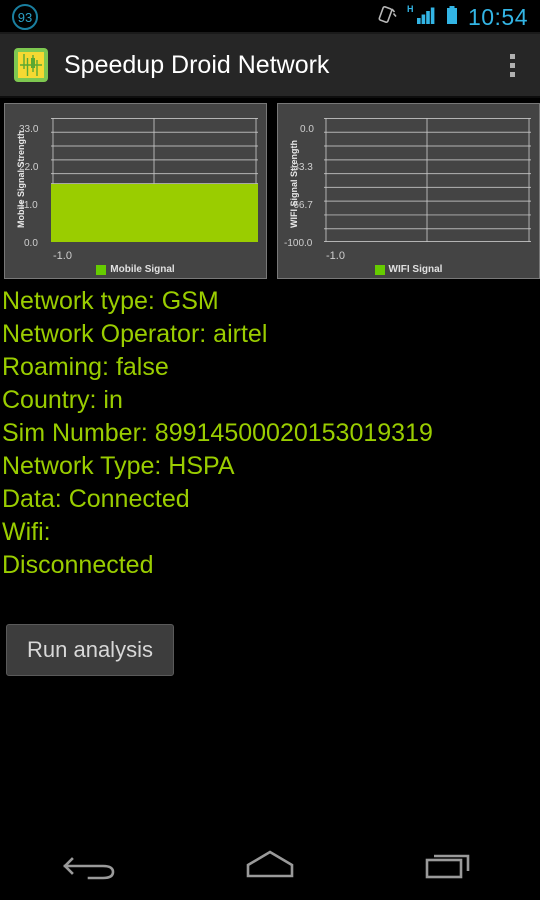 The height and width of the screenshot is (900, 540). I want to click on back-icon, so click(90, 866).